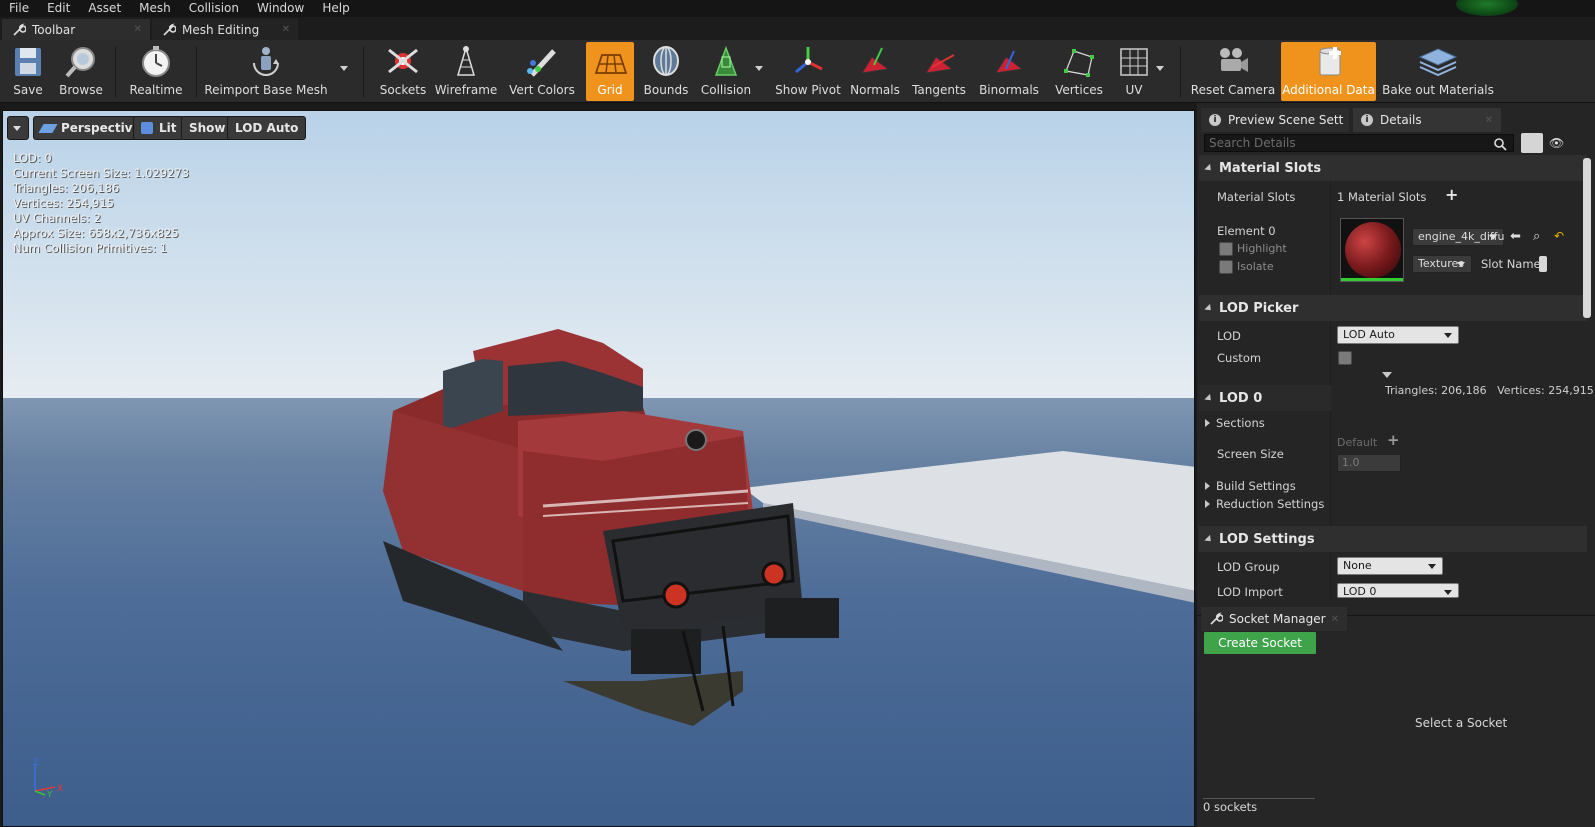 Image resolution: width=1595 pixels, height=827 pixels. What do you see at coordinates (63, 203) in the screenshot?
I see `stat-vertices: Vertices: 254,915` at bounding box center [63, 203].